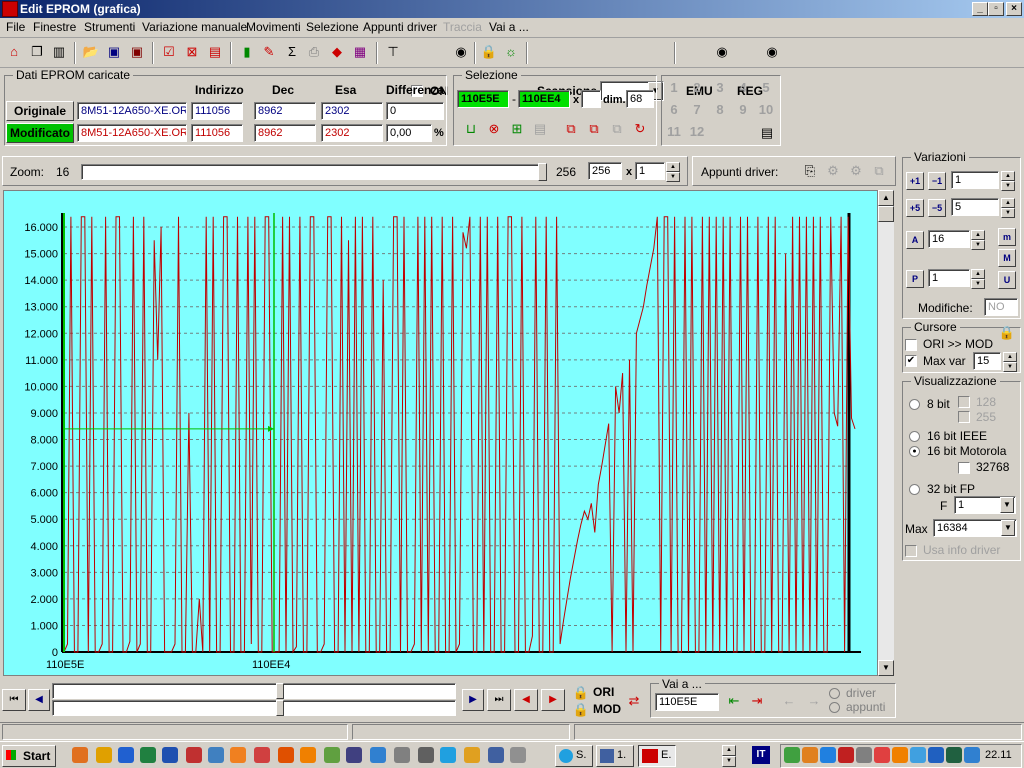 Image resolution: width=1024 pixels, height=768 pixels. I want to click on maxvar-checkbox: ✔, so click(911, 361).